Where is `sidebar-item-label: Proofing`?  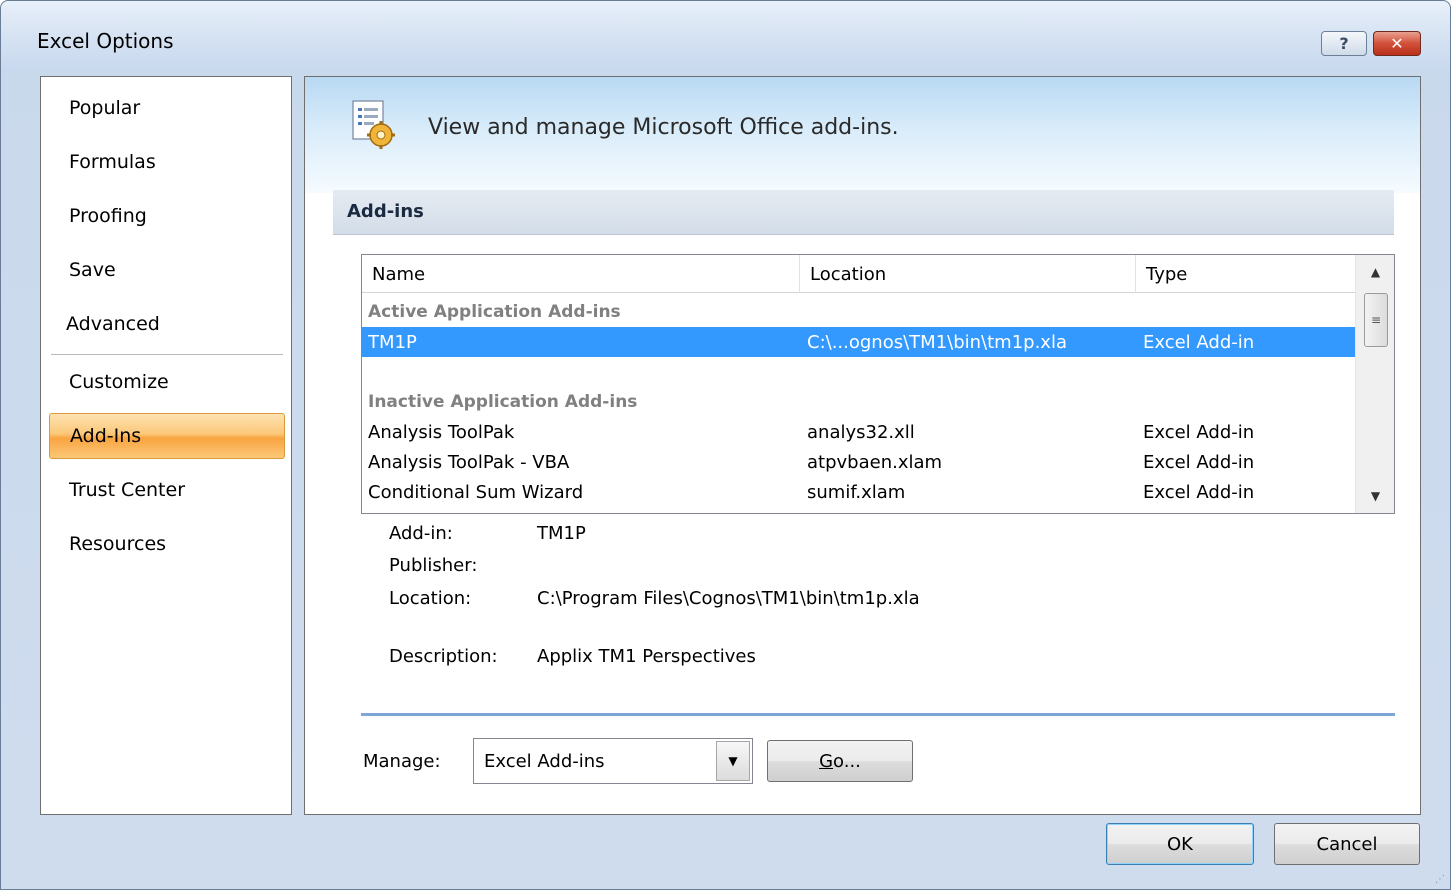
sidebar-item-label: Proofing is located at coordinates (108, 216).